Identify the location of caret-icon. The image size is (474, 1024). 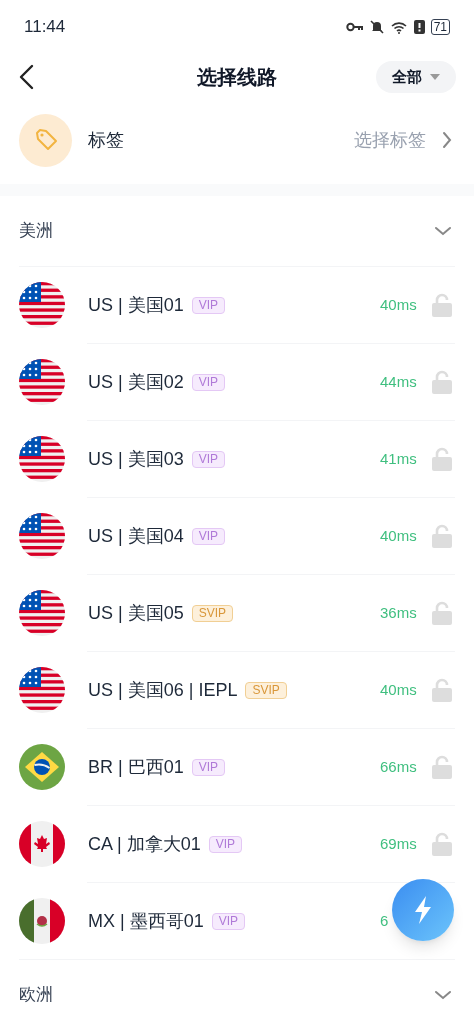
(435, 77).